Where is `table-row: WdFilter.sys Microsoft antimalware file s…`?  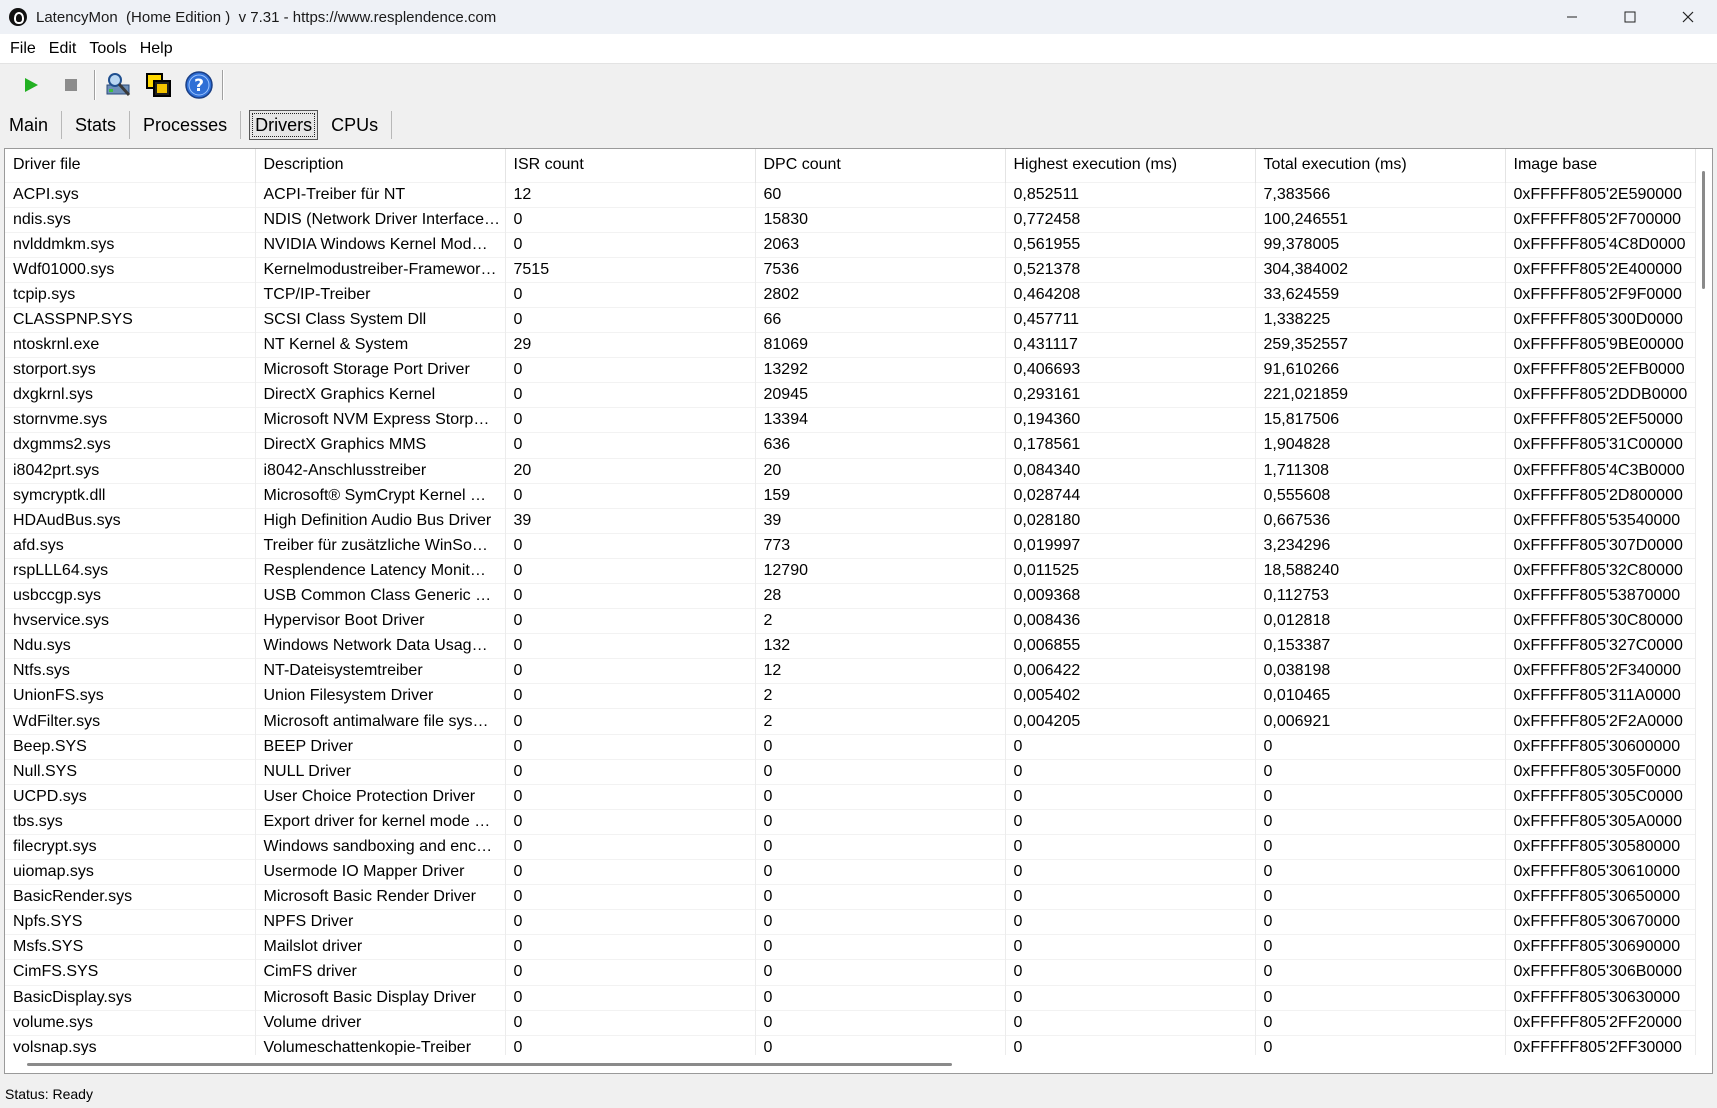 table-row: WdFilter.sys Microsoft antimalware file s… is located at coordinates (850, 721).